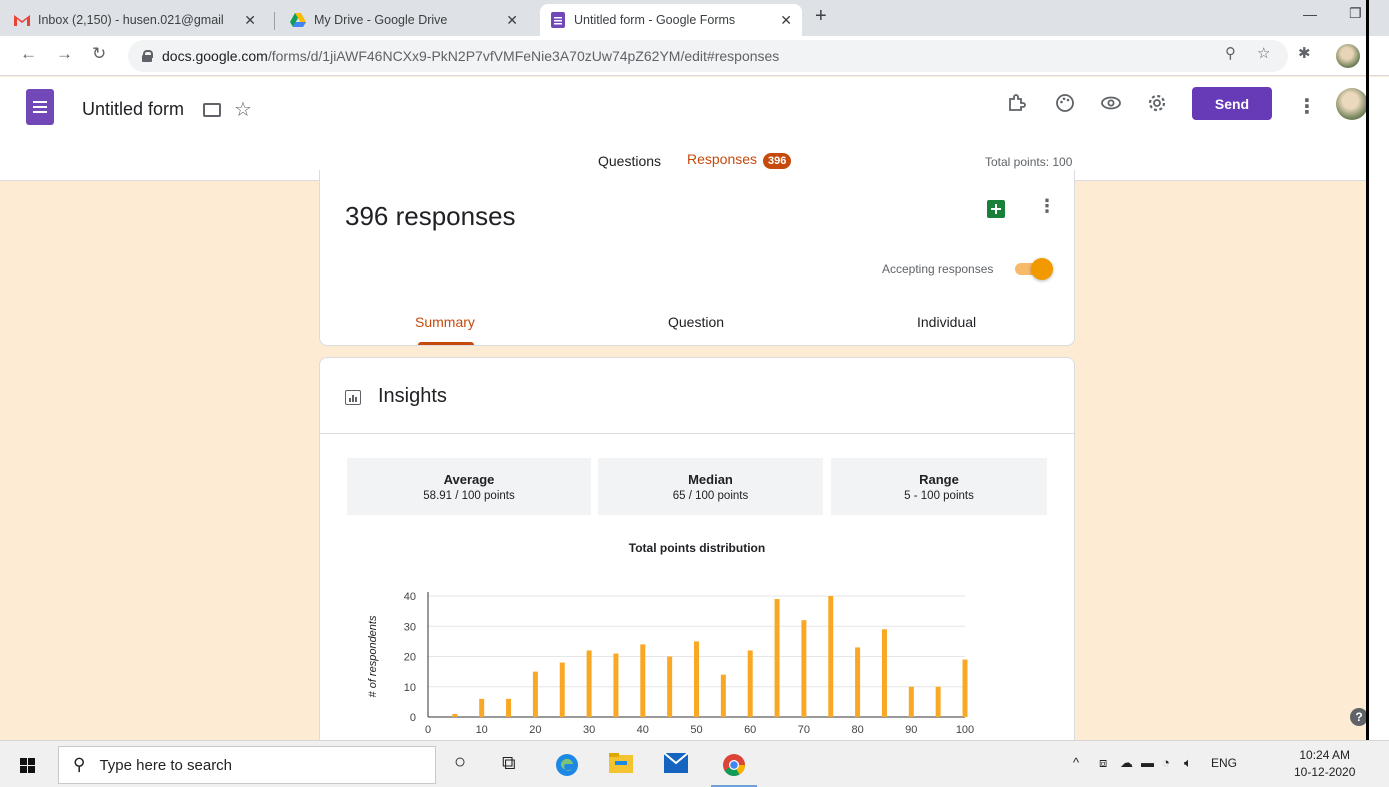  What do you see at coordinates (671, 20) in the screenshot?
I see `tab-forms: Untitled form - Google Forms ✕` at bounding box center [671, 20].